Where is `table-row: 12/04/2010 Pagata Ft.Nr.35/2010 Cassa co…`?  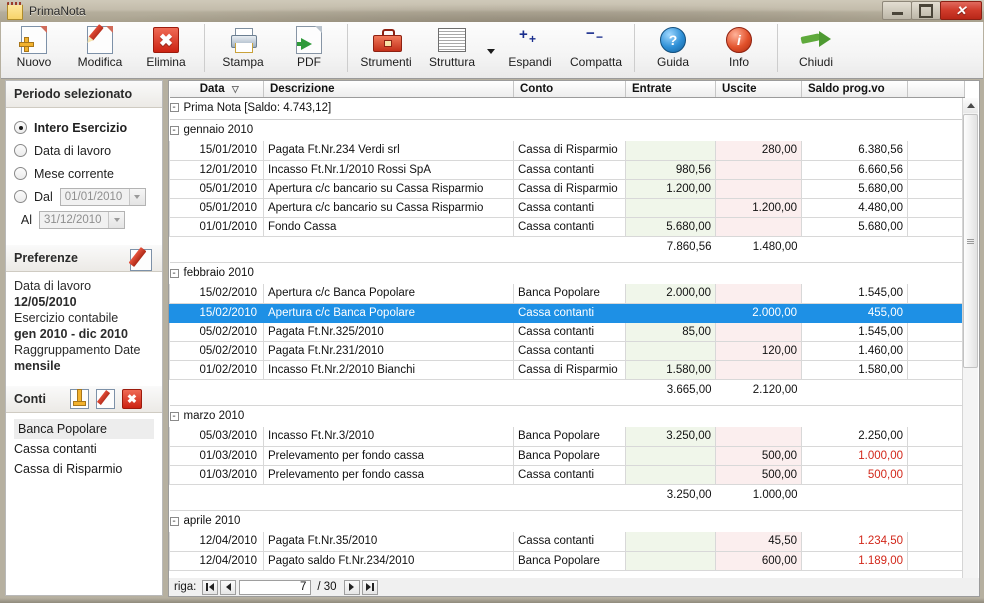 table-row: 12/04/2010 Pagata Ft.Nr.35/2010 Cassa co… is located at coordinates (567, 542).